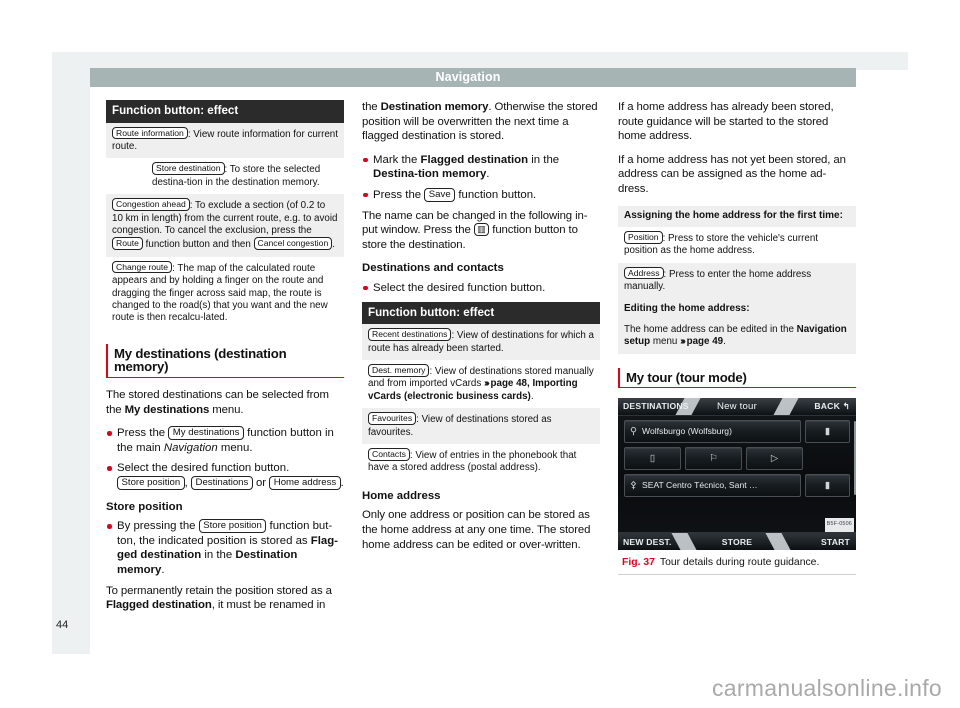 The height and width of the screenshot is (708, 960). What do you see at coordinates (710, 329) in the screenshot?
I see `edit-text-a: The home address can be edited in the` at bounding box center [710, 329].